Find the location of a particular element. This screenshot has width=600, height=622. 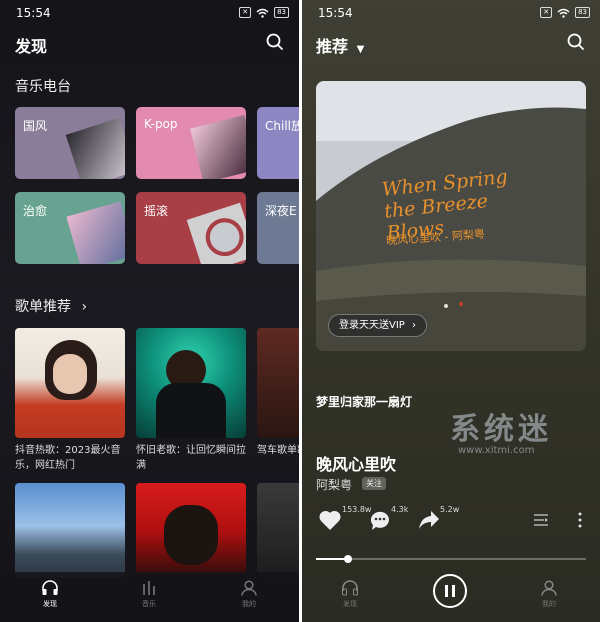

song-title: 晚风心里吹 is located at coordinates (356, 464).